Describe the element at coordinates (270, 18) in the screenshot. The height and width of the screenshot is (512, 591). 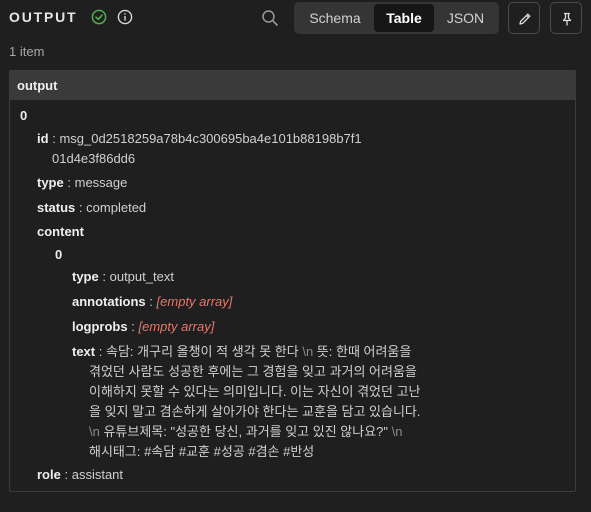
I see `search-icon` at that location.